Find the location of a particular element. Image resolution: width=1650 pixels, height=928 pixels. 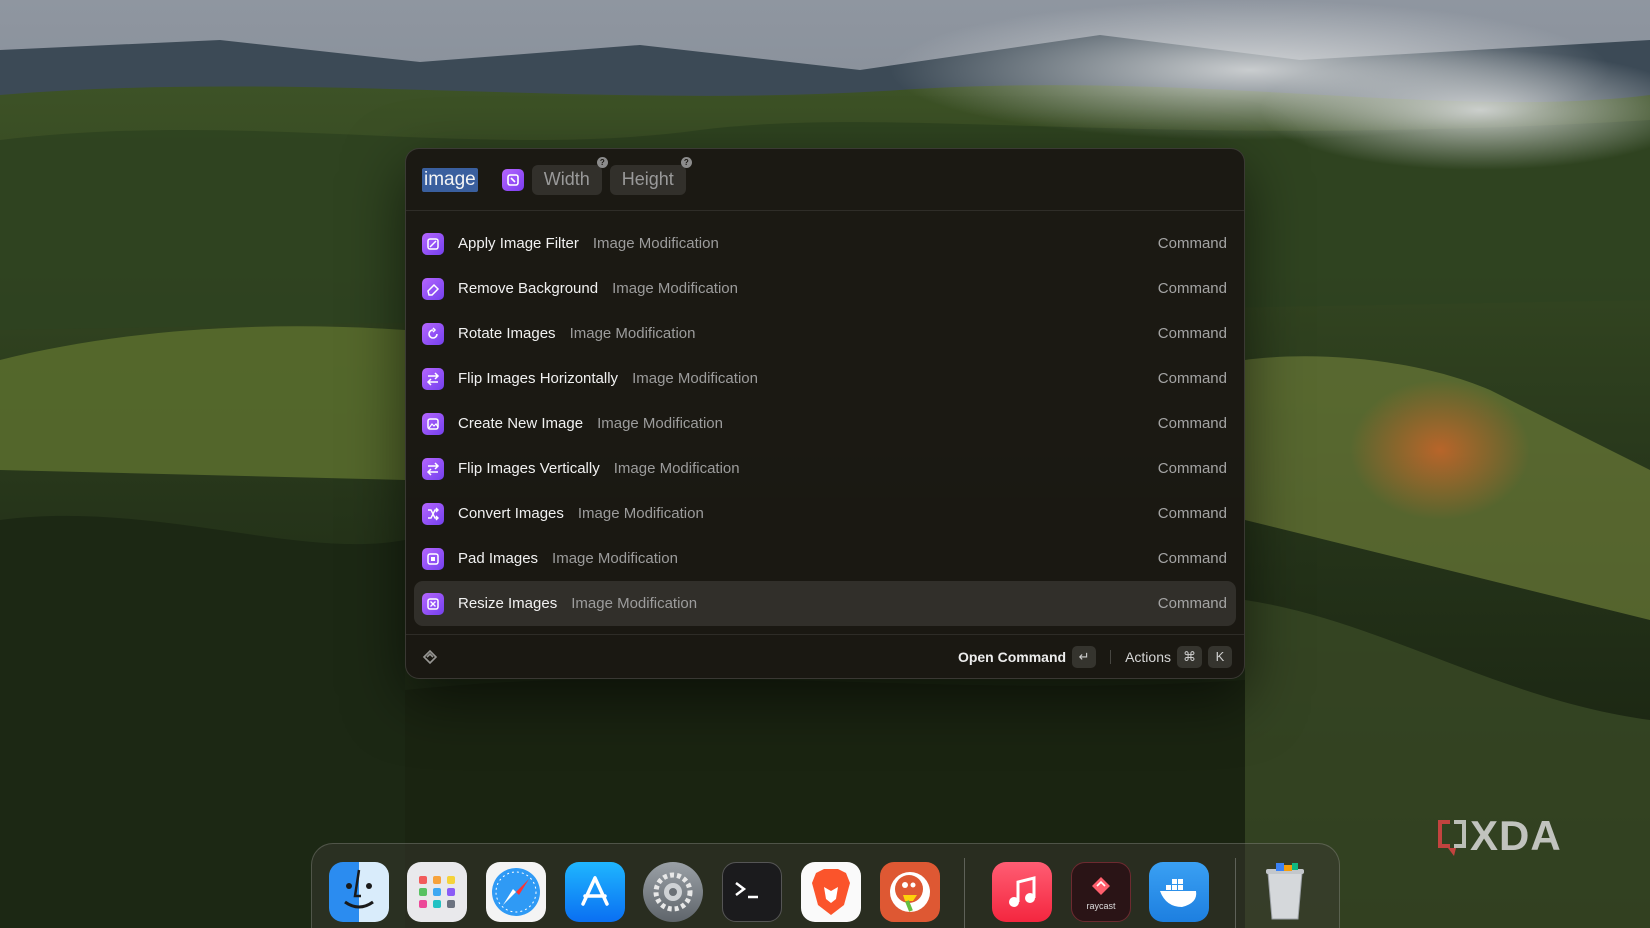

action-bar: Open Command ↵ Actions ⌘ K is located at coordinates (825, 656).